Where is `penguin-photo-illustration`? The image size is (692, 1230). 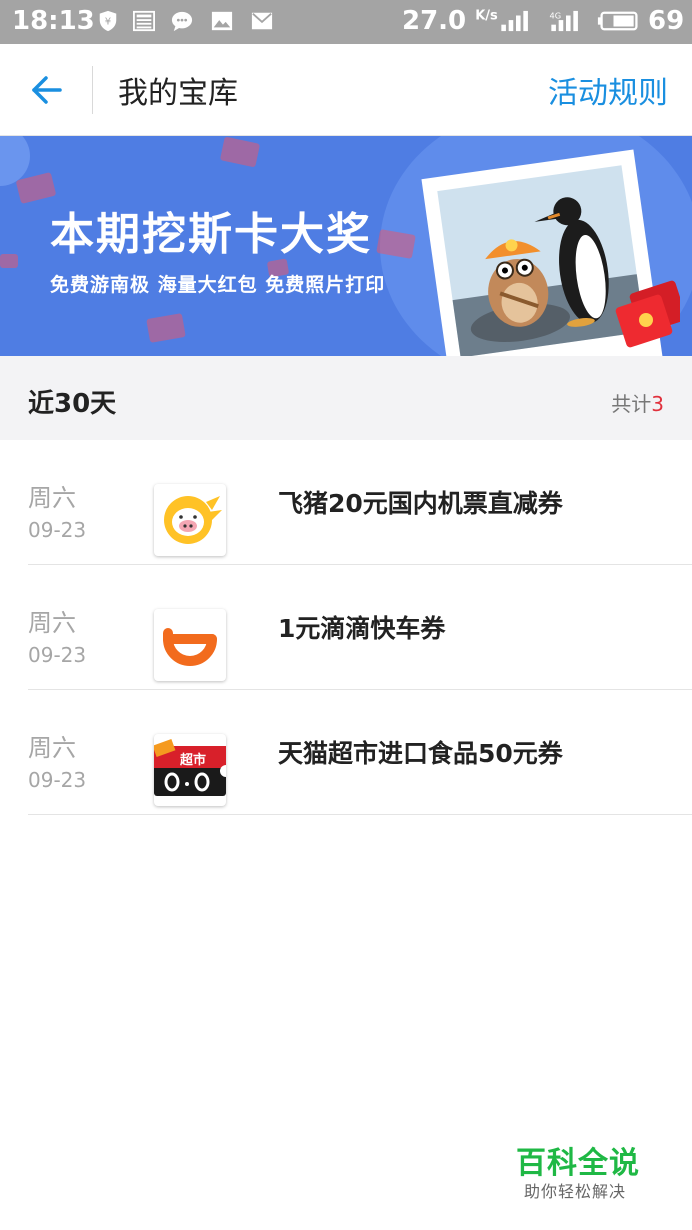
penguin-photo-illustration is located at coordinates (550, 252).